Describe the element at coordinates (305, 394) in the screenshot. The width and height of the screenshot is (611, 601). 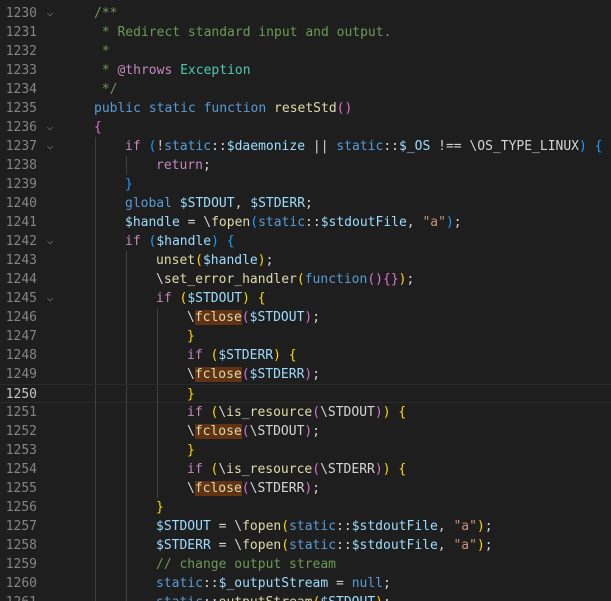
I see `code-line: 1250}` at that location.